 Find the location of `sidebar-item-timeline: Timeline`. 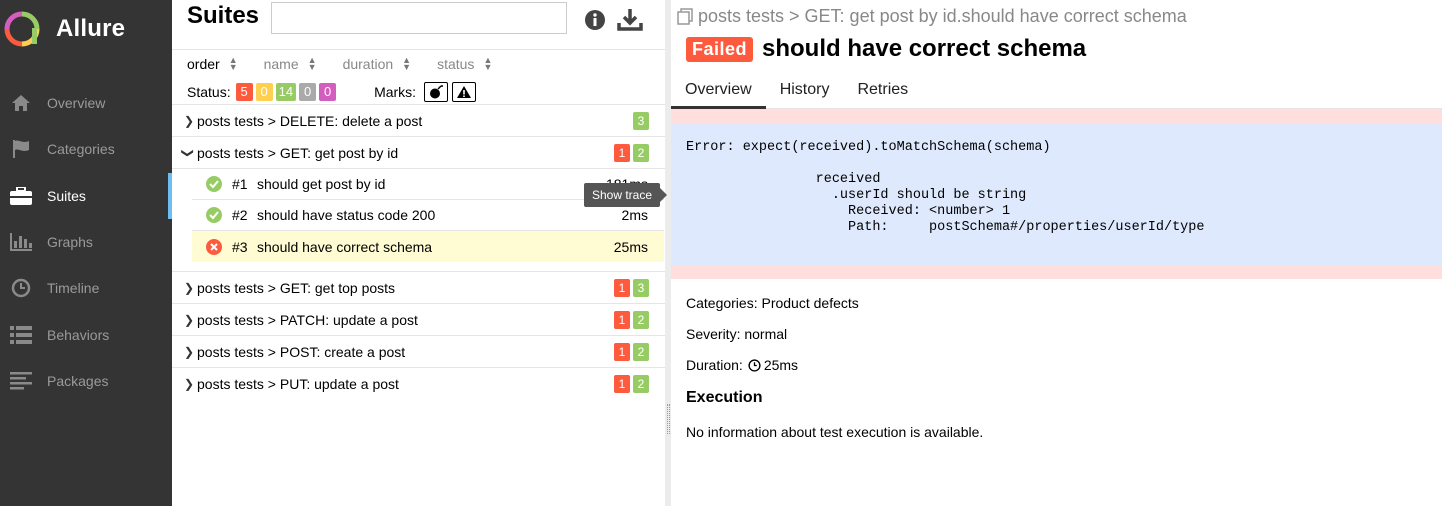

sidebar-item-timeline: Timeline is located at coordinates (86, 288).